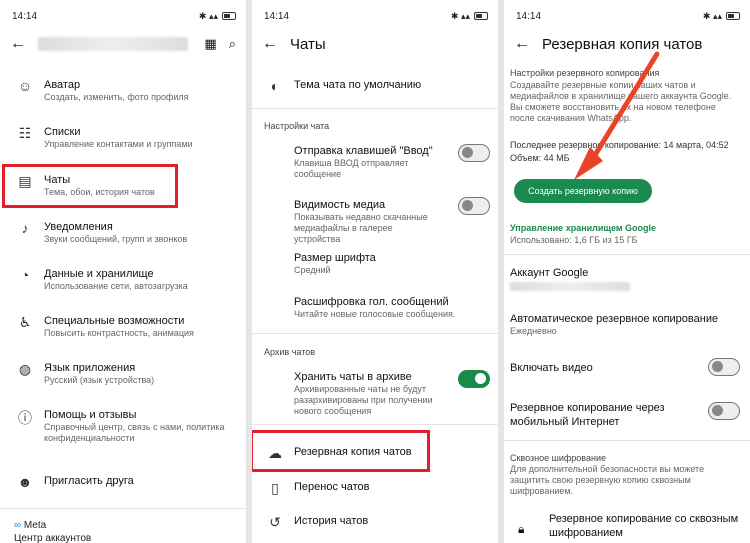  I want to click on annotation-arrow, so click(617, 115).